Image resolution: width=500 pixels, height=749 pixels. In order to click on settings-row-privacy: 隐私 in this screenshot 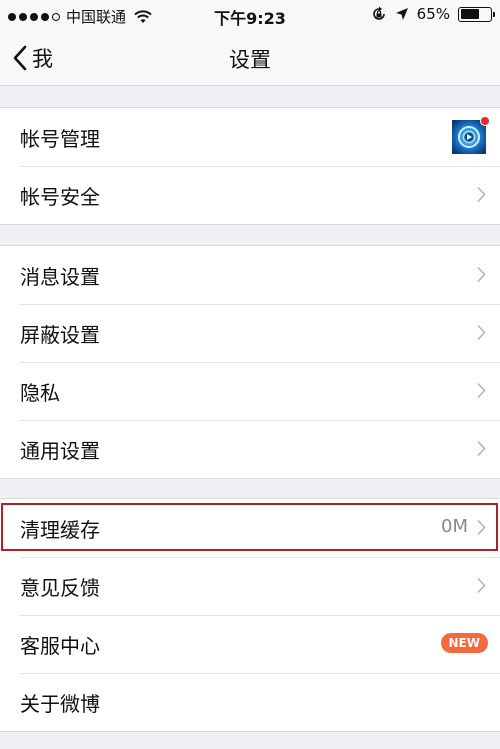, I will do `click(250, 391)`.